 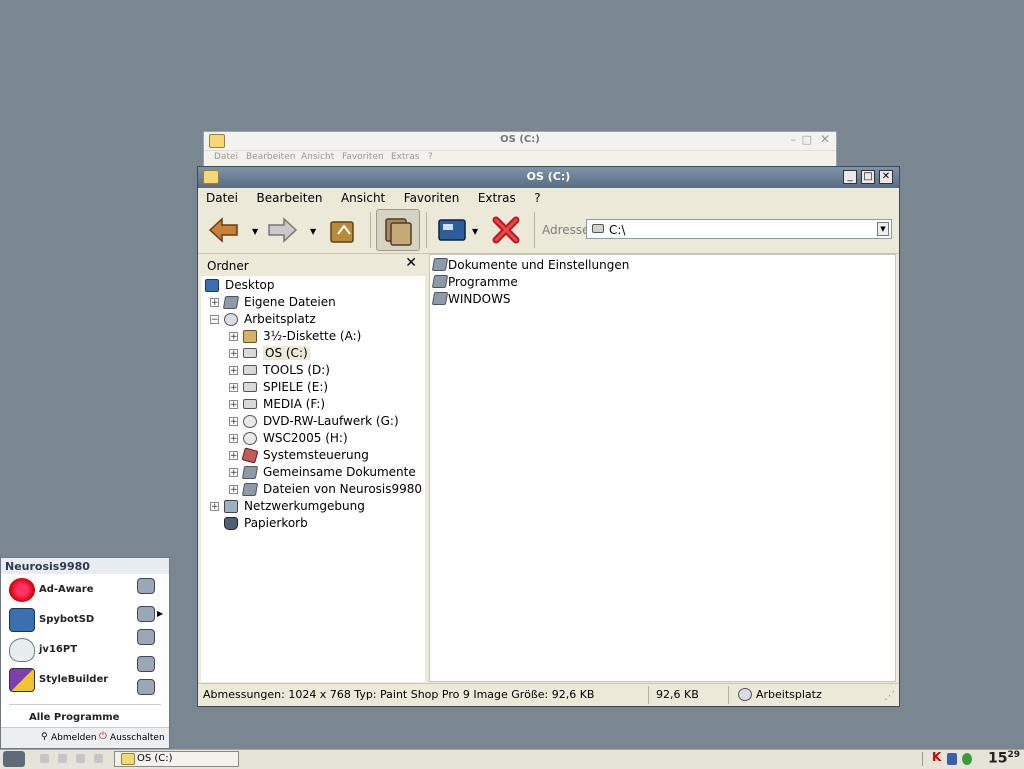 What do you see at coordinates (315, 506) in the screenshot?
I see `tree-item: + Netzwerkumgebung` at bounding box center [315, 506].